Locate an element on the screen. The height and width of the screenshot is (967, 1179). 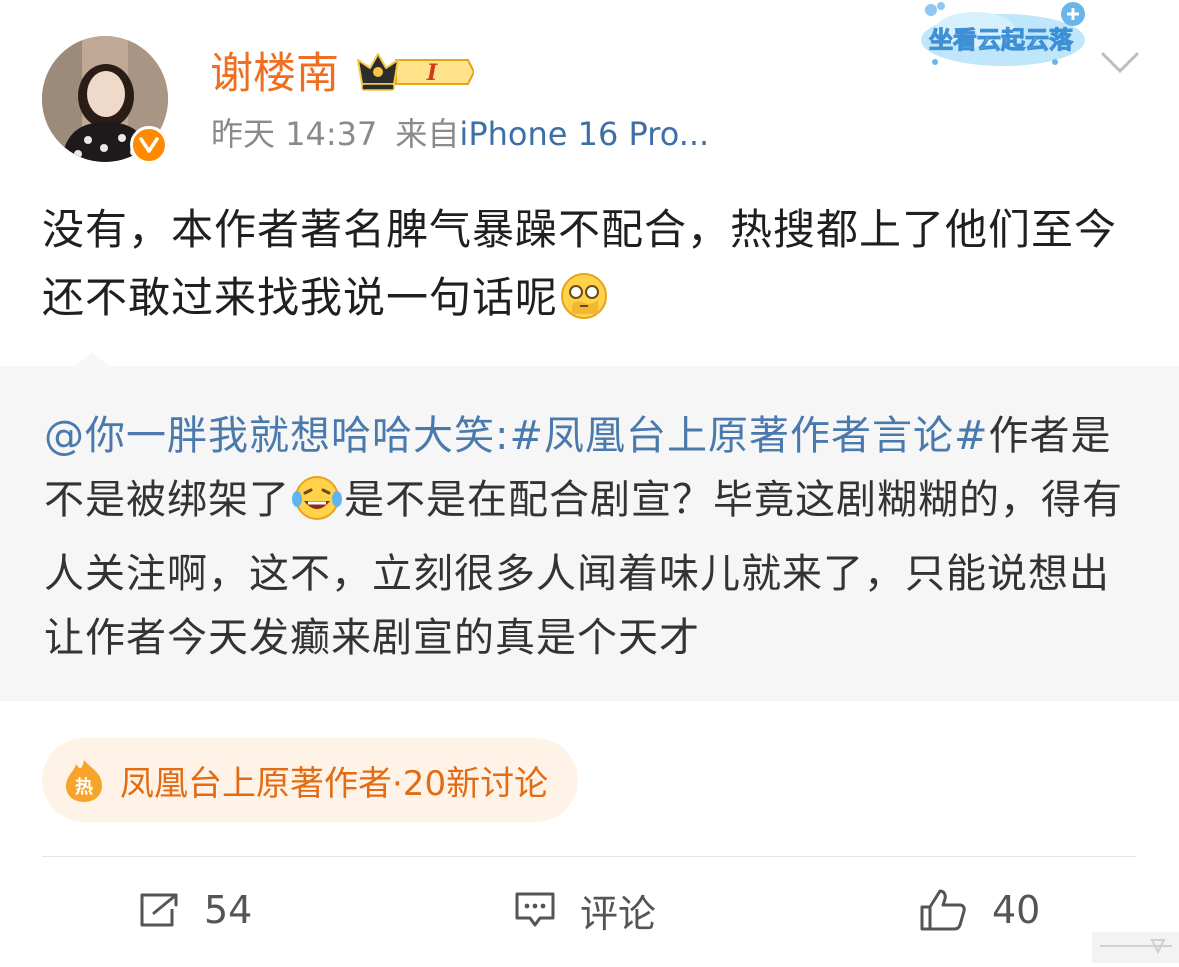
verified-badge-icon is located at coordinates (149, 145).